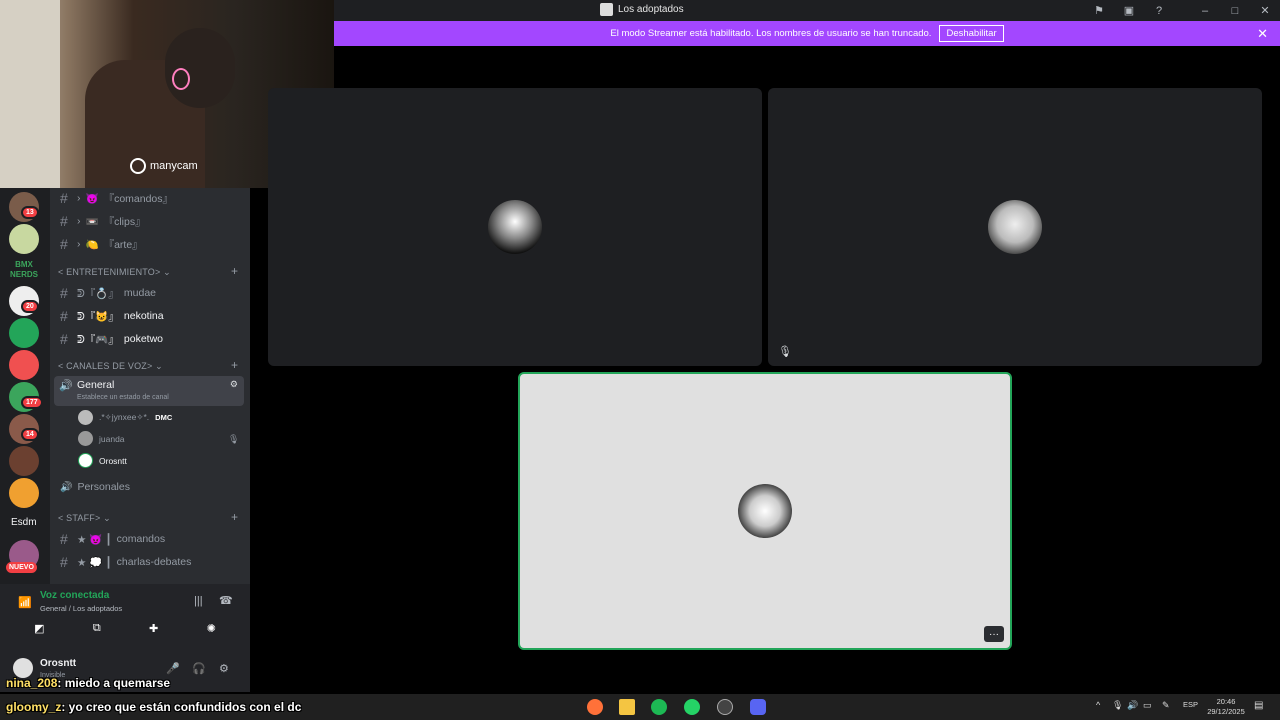 This screenshot has height=720, width=1280. Describe the element at coordinates (97, 631) in the screenshot. I see `screen-share-icon: ⧉` at that location.